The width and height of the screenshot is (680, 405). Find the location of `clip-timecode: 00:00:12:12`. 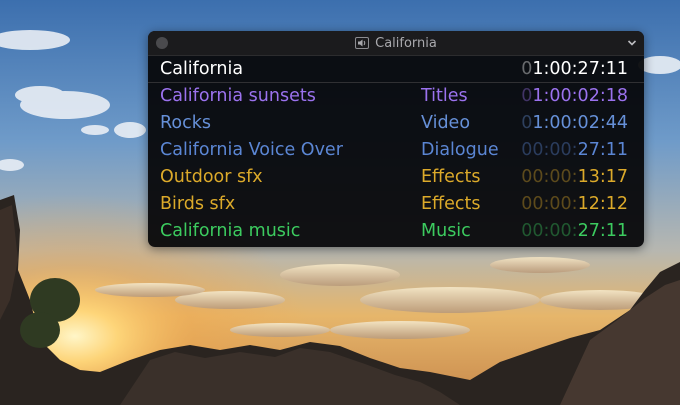

clip-timecode: 00:00:12:12 is located at coordinates (574, 204).